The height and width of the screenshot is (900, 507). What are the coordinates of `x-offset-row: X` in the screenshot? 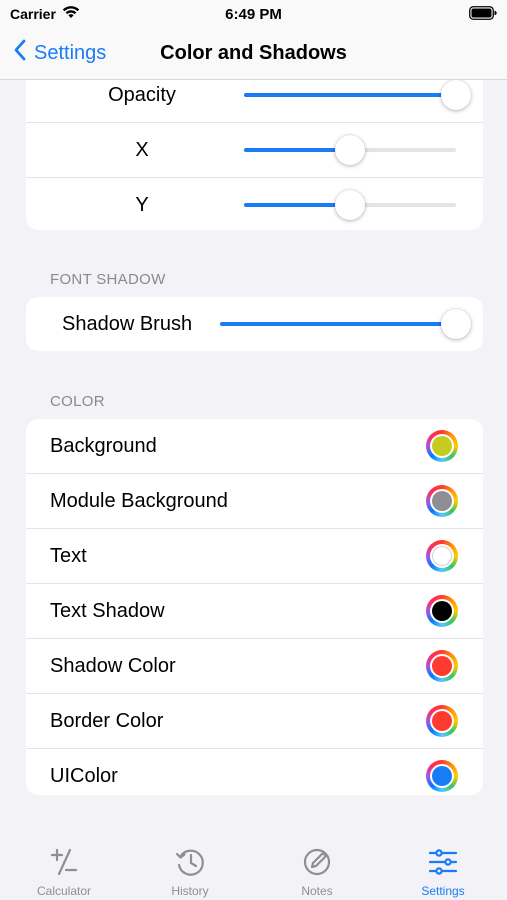 It's located at (254, 150).